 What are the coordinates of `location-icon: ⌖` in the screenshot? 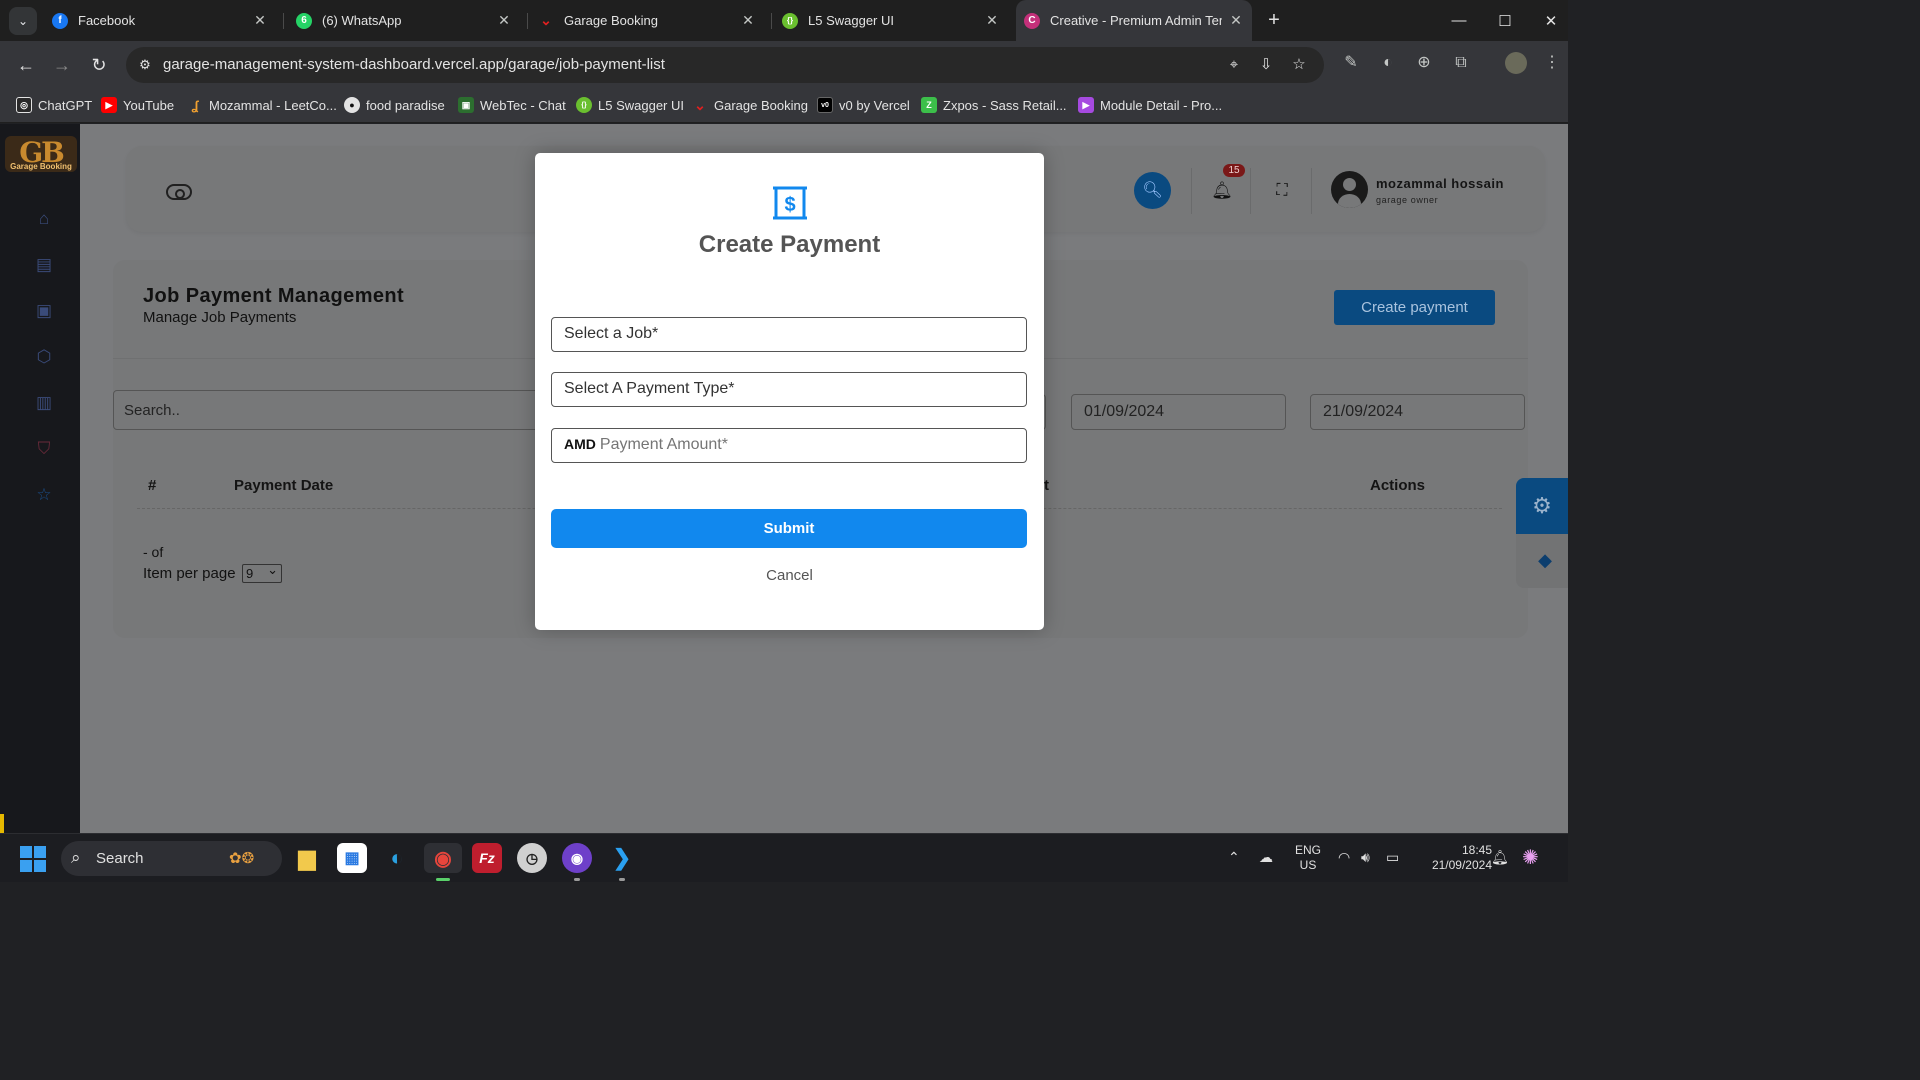 It's located at (1234, 65).